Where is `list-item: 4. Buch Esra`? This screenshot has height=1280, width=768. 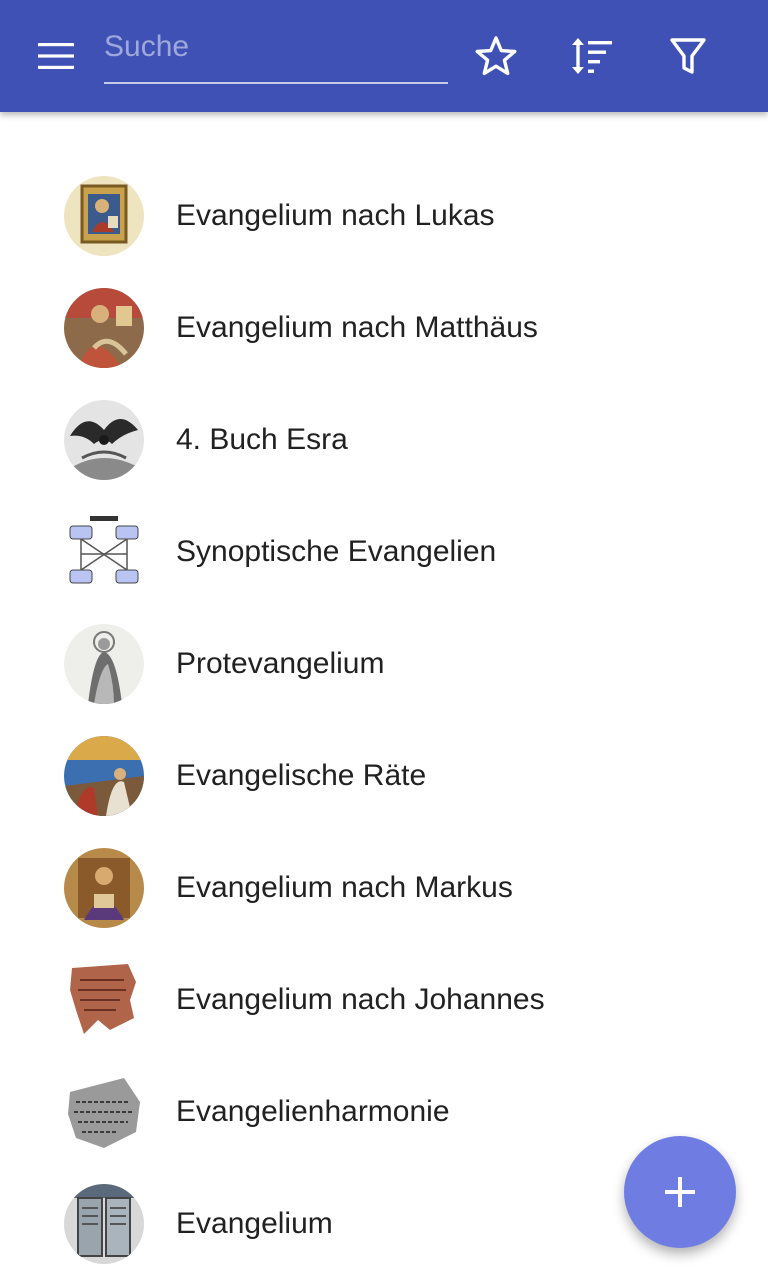
list-item: 4. Buch Esra is located at coordinates (384, 440).